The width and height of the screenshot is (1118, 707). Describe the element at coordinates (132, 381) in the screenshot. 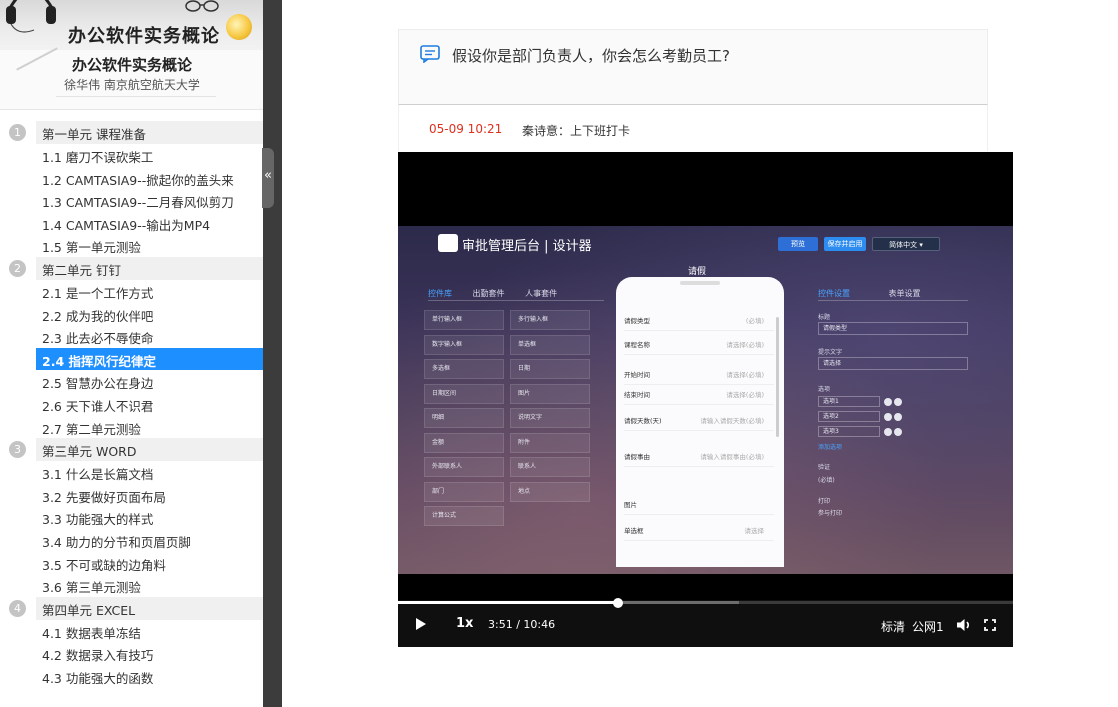

I see `toc-lesson: 2.5 智慧办公在身边` at that location.